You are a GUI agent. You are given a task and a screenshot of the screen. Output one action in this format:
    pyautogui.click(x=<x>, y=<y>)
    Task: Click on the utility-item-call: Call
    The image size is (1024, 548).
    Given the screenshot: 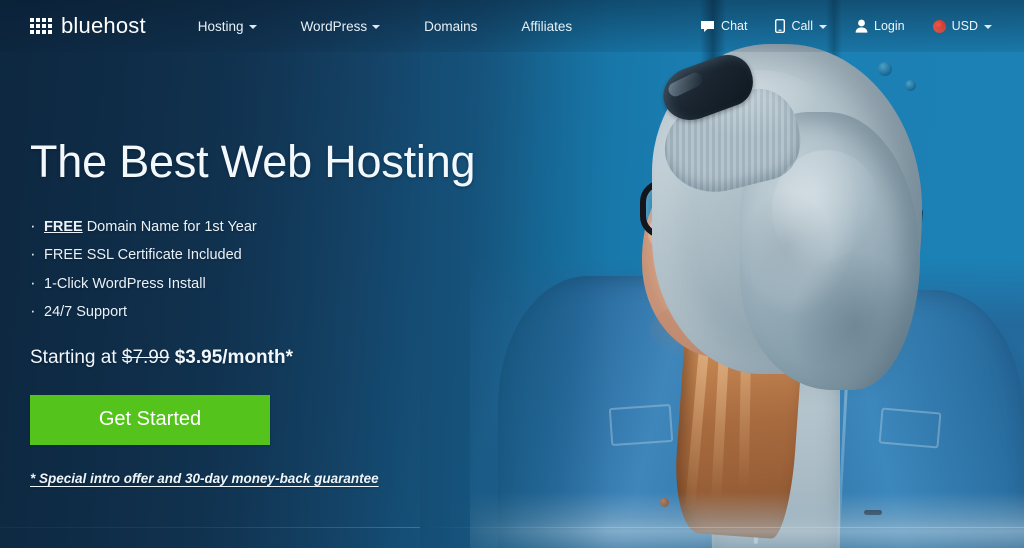 What is the action you would take?
    pyautogui.click(x=801, y=26)
    